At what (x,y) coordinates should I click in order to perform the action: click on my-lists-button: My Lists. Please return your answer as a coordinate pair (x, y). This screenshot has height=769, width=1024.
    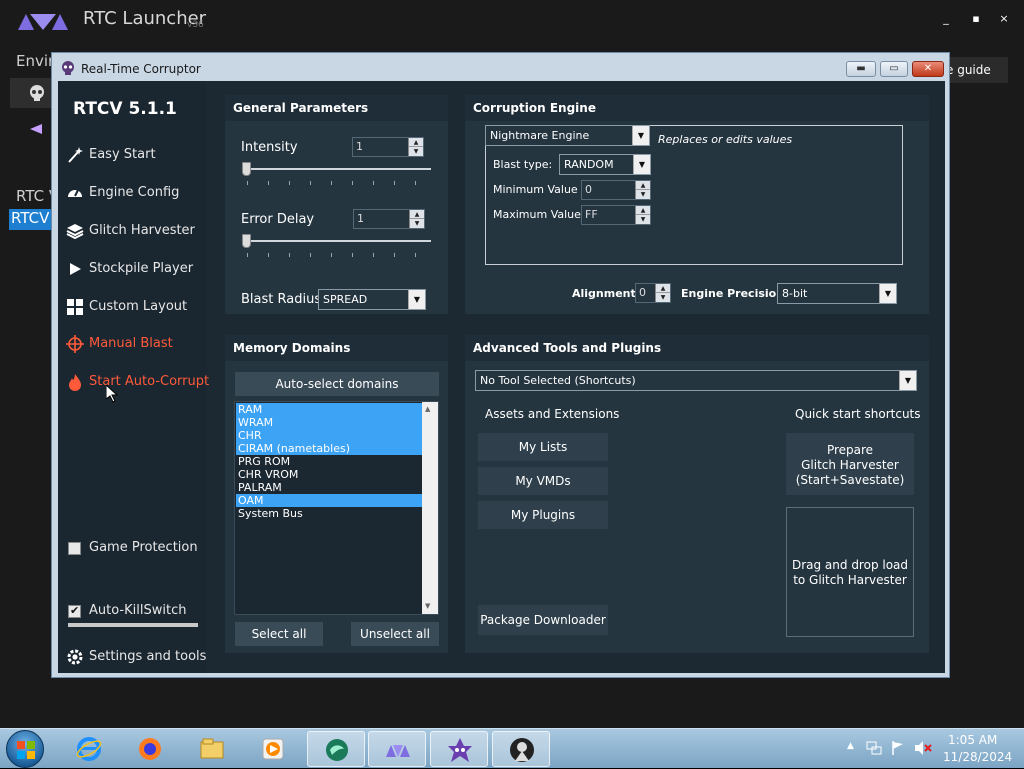
    Looking at the image, I should click on (543, 447).